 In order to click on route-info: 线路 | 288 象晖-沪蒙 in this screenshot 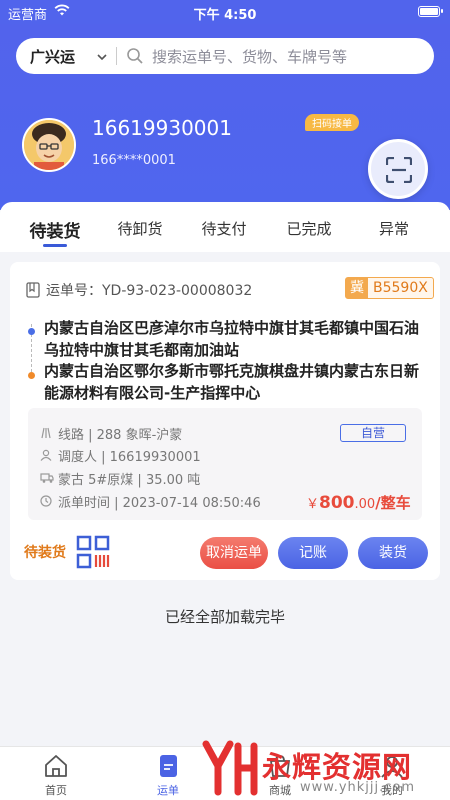, I will do `click(111, 433)`.